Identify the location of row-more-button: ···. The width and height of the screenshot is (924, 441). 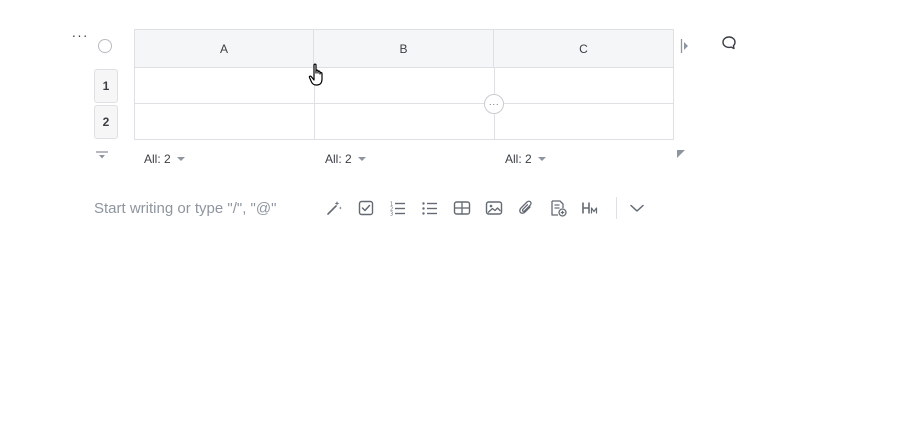
(494, 104).